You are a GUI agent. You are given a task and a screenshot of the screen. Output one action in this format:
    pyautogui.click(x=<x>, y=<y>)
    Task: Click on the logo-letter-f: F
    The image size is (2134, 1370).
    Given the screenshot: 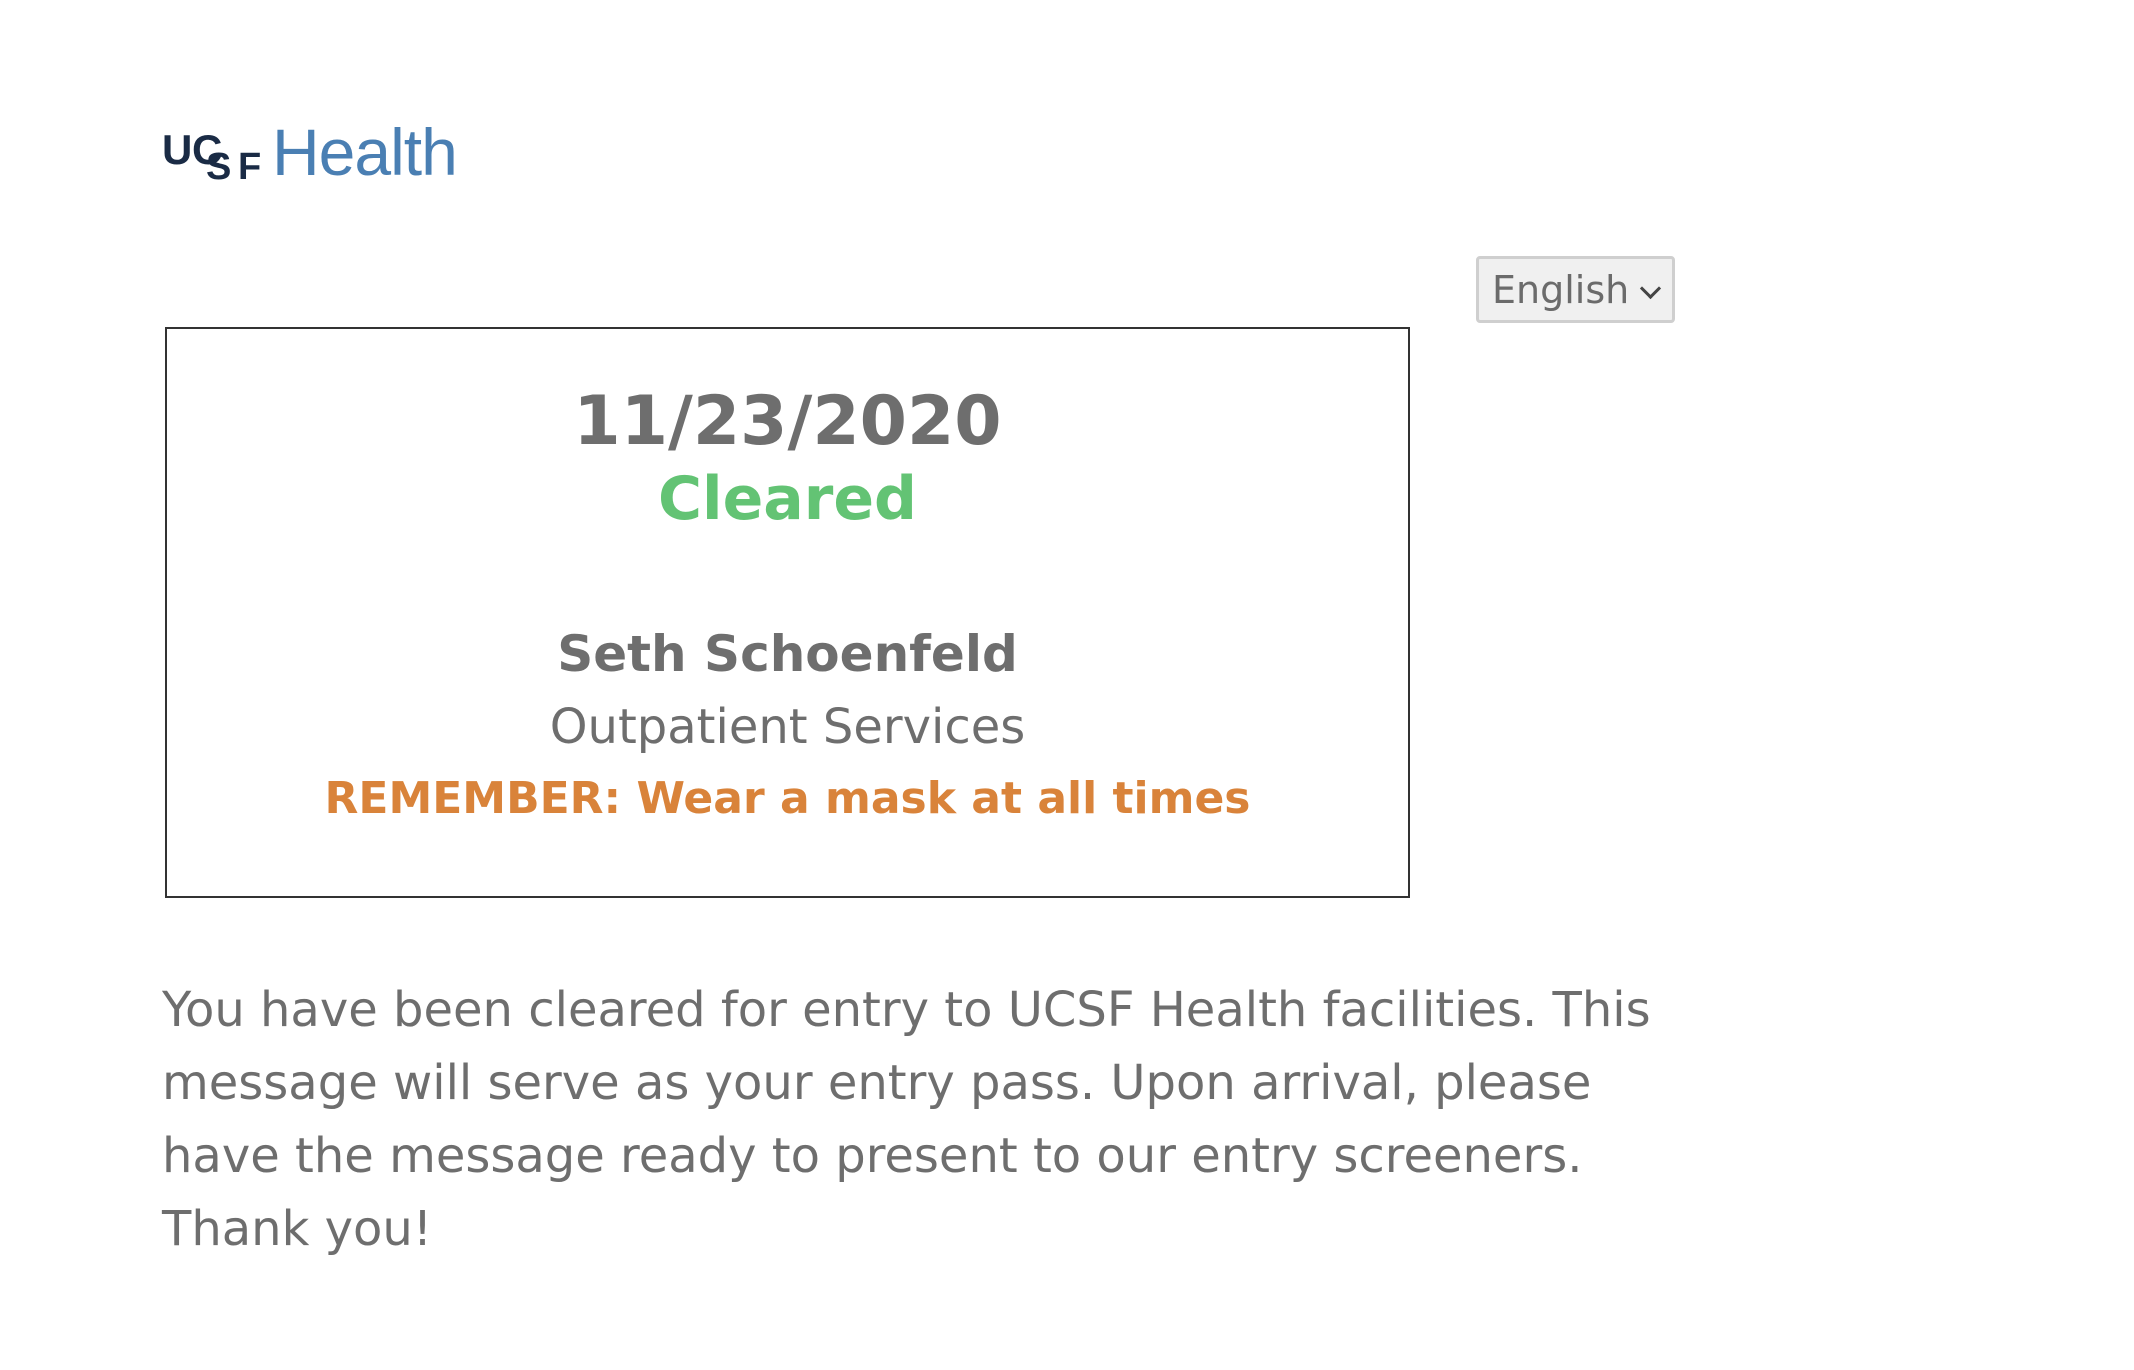 What is the action you would take?
    pyautogui.click(x=250, y=167)
    